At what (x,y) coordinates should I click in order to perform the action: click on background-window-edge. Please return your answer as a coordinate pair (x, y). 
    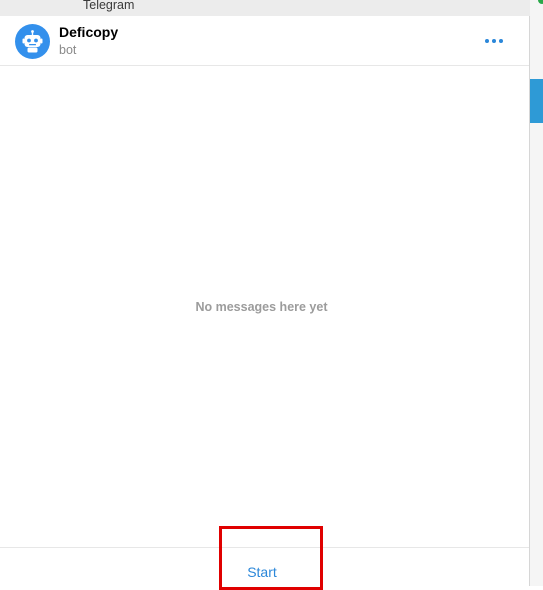
    Looking at the image, I should click on (536, 293).